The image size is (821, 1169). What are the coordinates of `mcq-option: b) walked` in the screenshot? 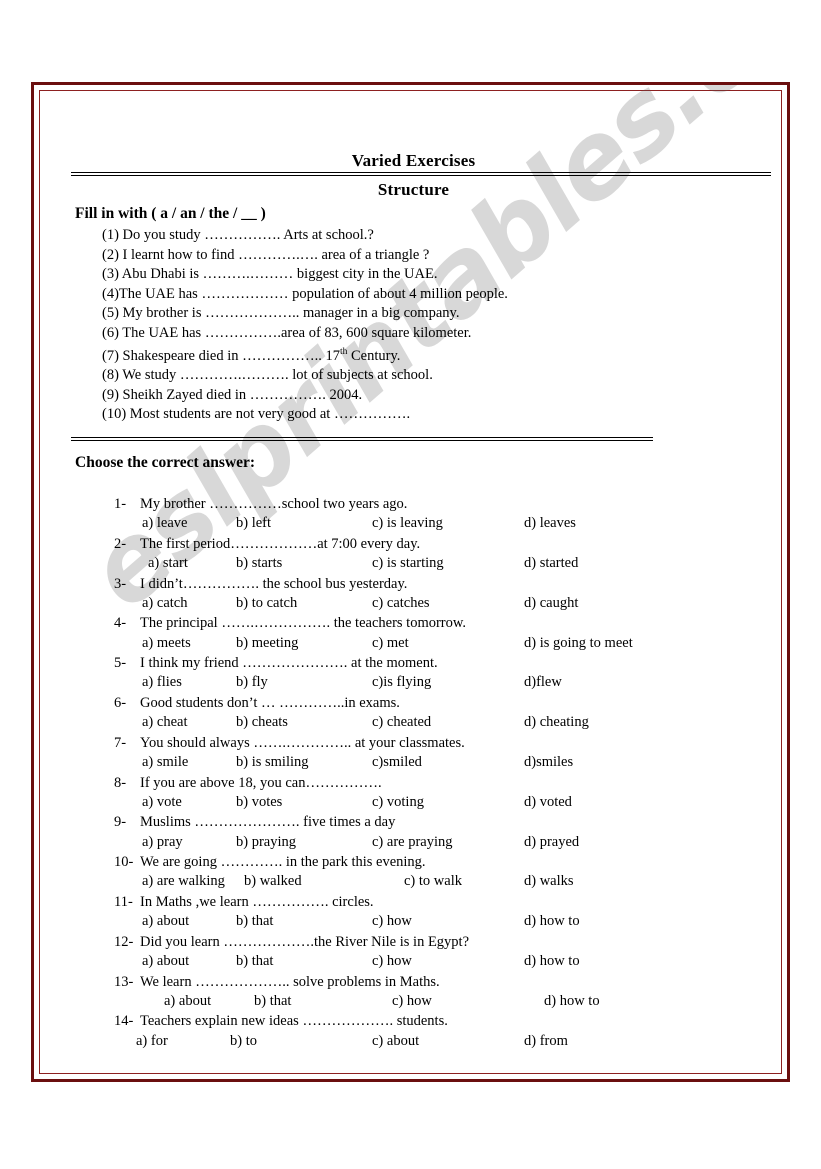 It's located at (273, 882).